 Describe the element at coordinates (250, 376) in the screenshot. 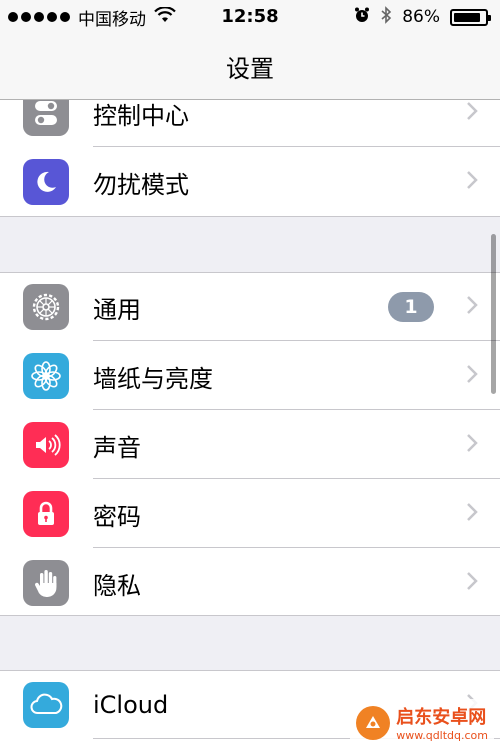

I see `settings-row-wallpaper-brightness: 墙纸与亮度` at that location.